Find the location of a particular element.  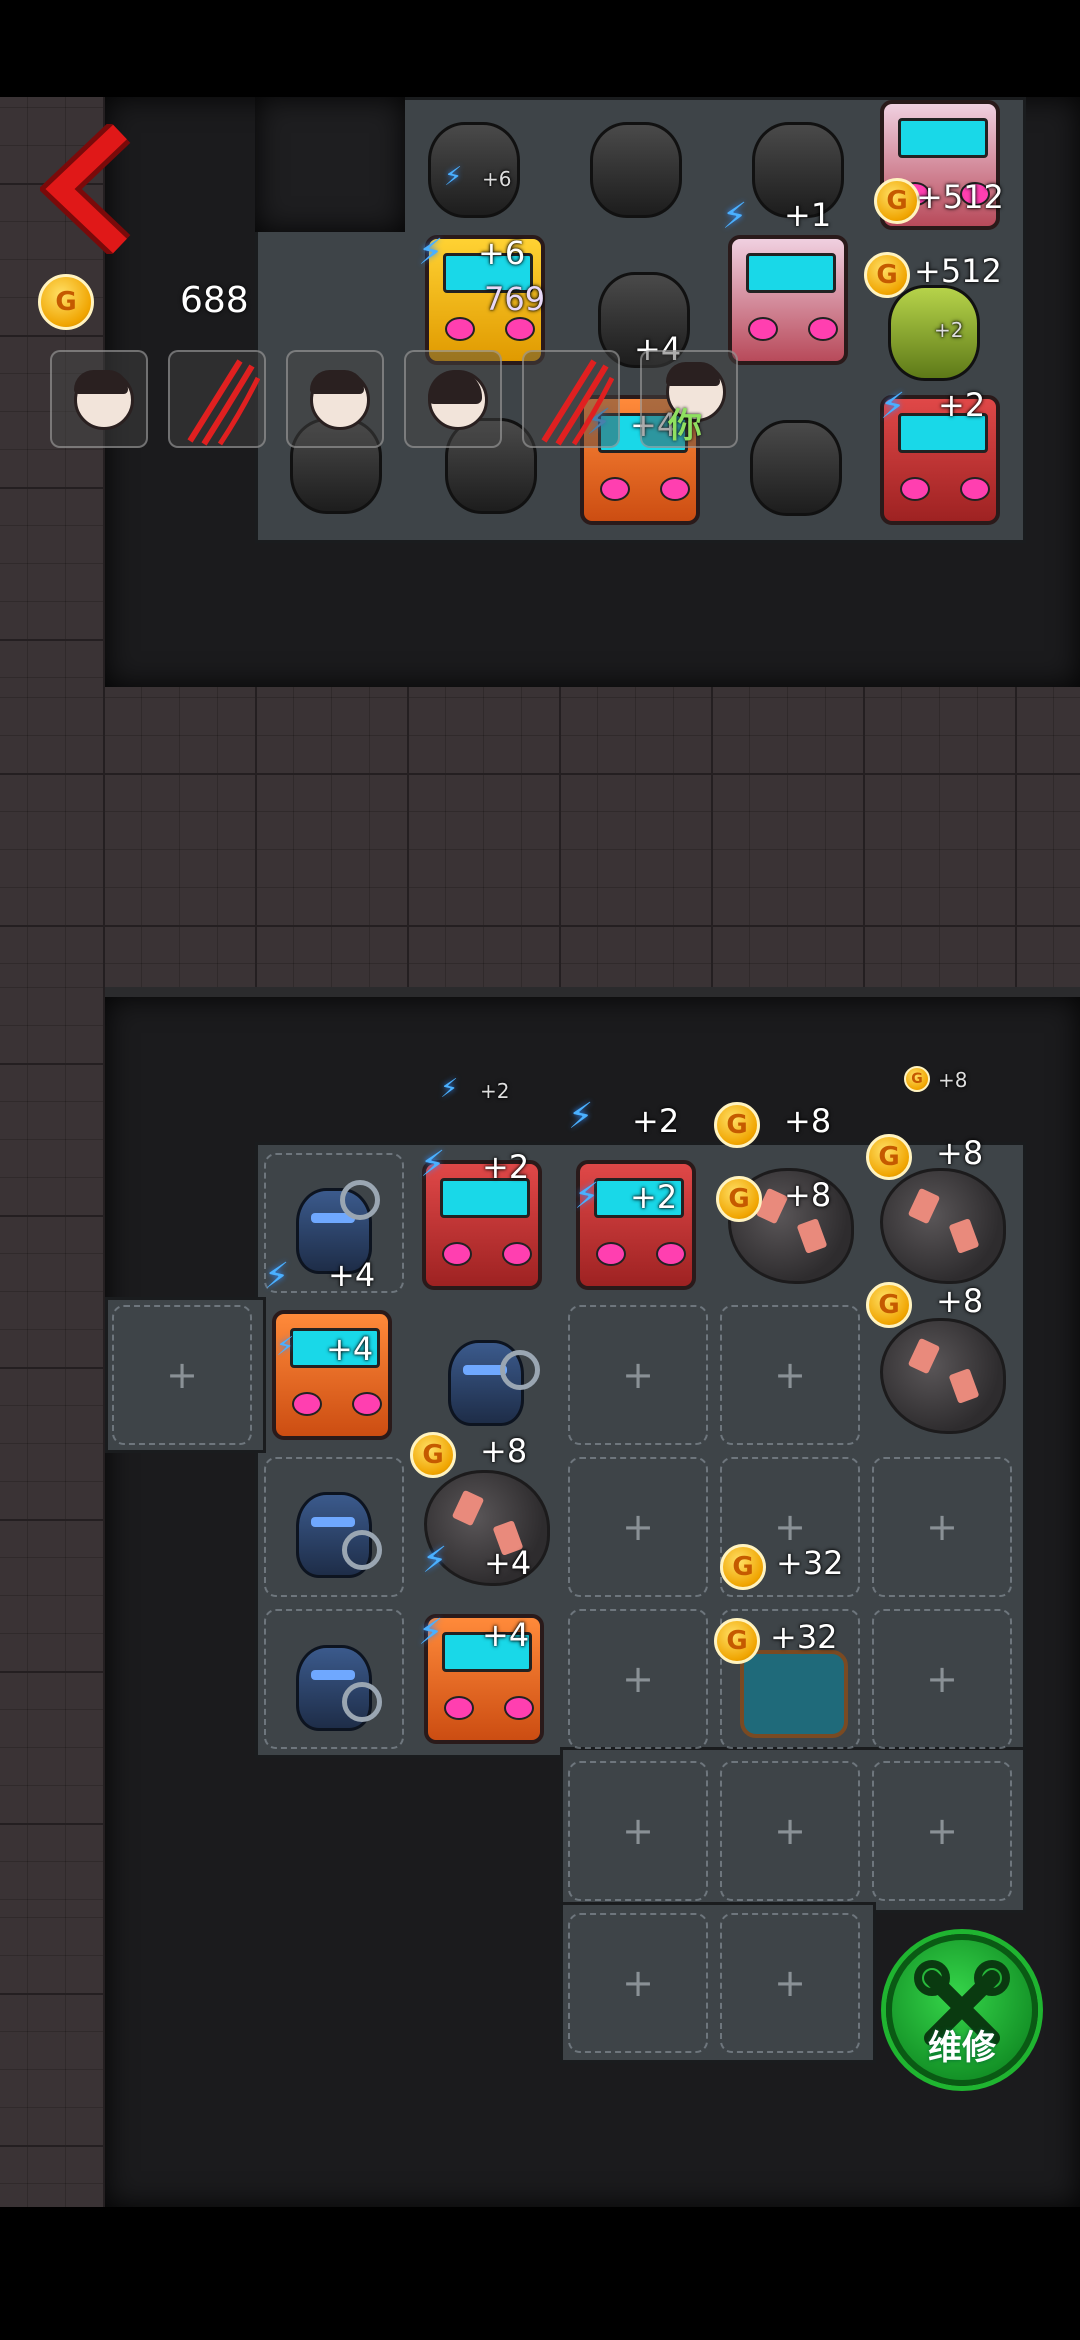

repair-label: 维修 is located at coordinates (962, 2048).